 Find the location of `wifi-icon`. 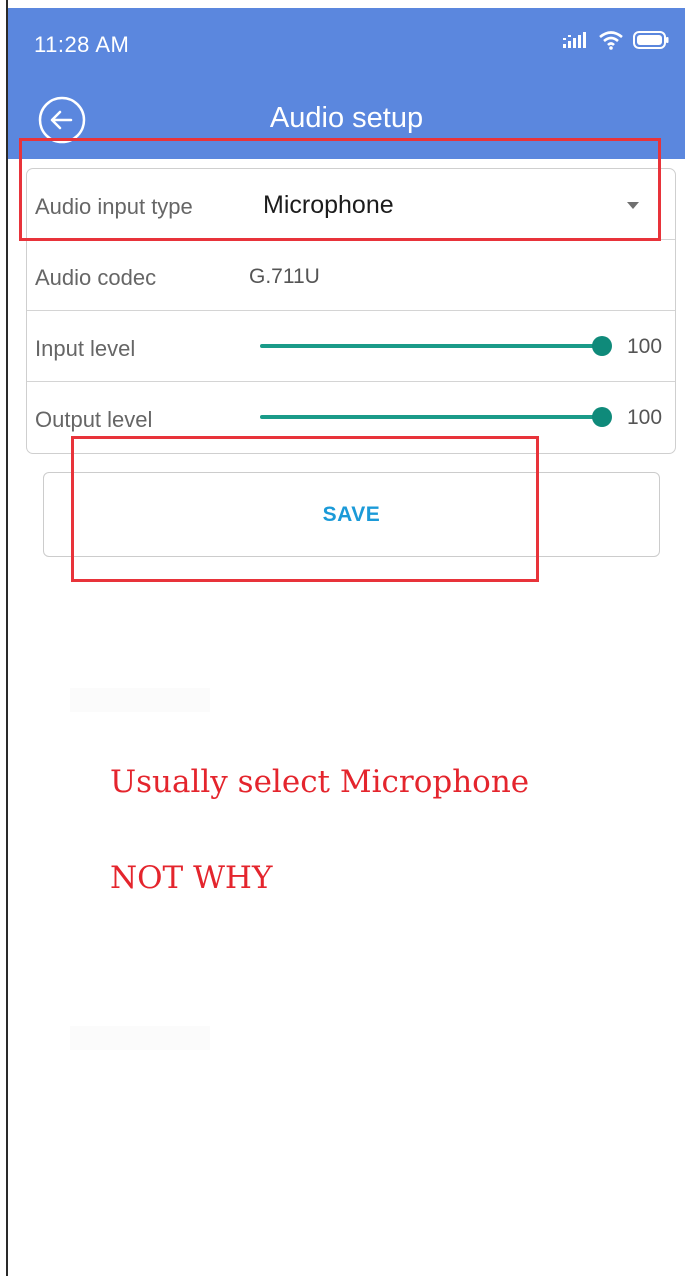

wifi-icon is located at coordinates (611, 42).